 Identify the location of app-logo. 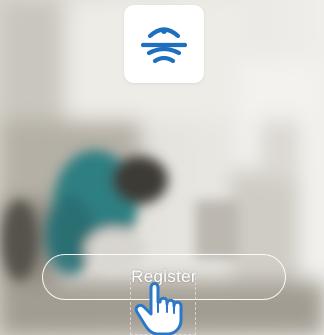
(164, 44).